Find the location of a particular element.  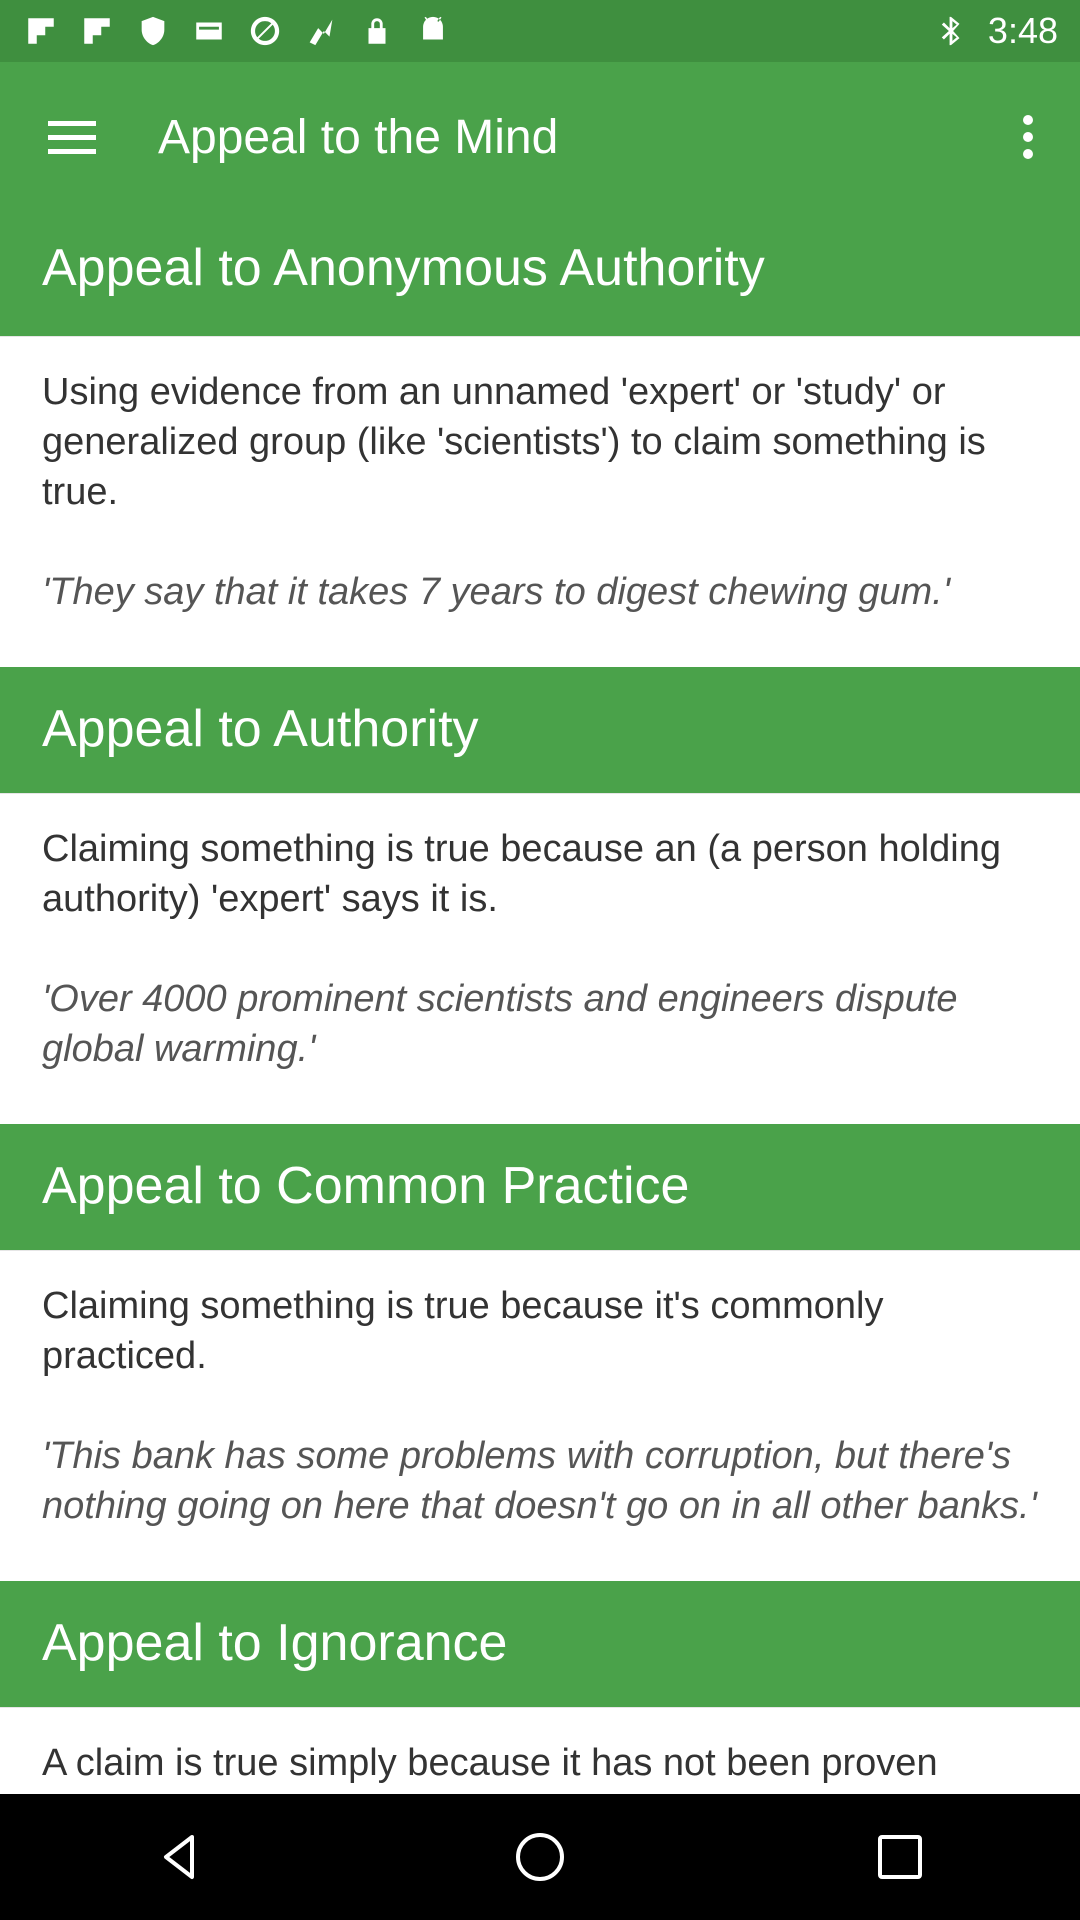

more-vert-icon is located at coordinates (1028, 137).